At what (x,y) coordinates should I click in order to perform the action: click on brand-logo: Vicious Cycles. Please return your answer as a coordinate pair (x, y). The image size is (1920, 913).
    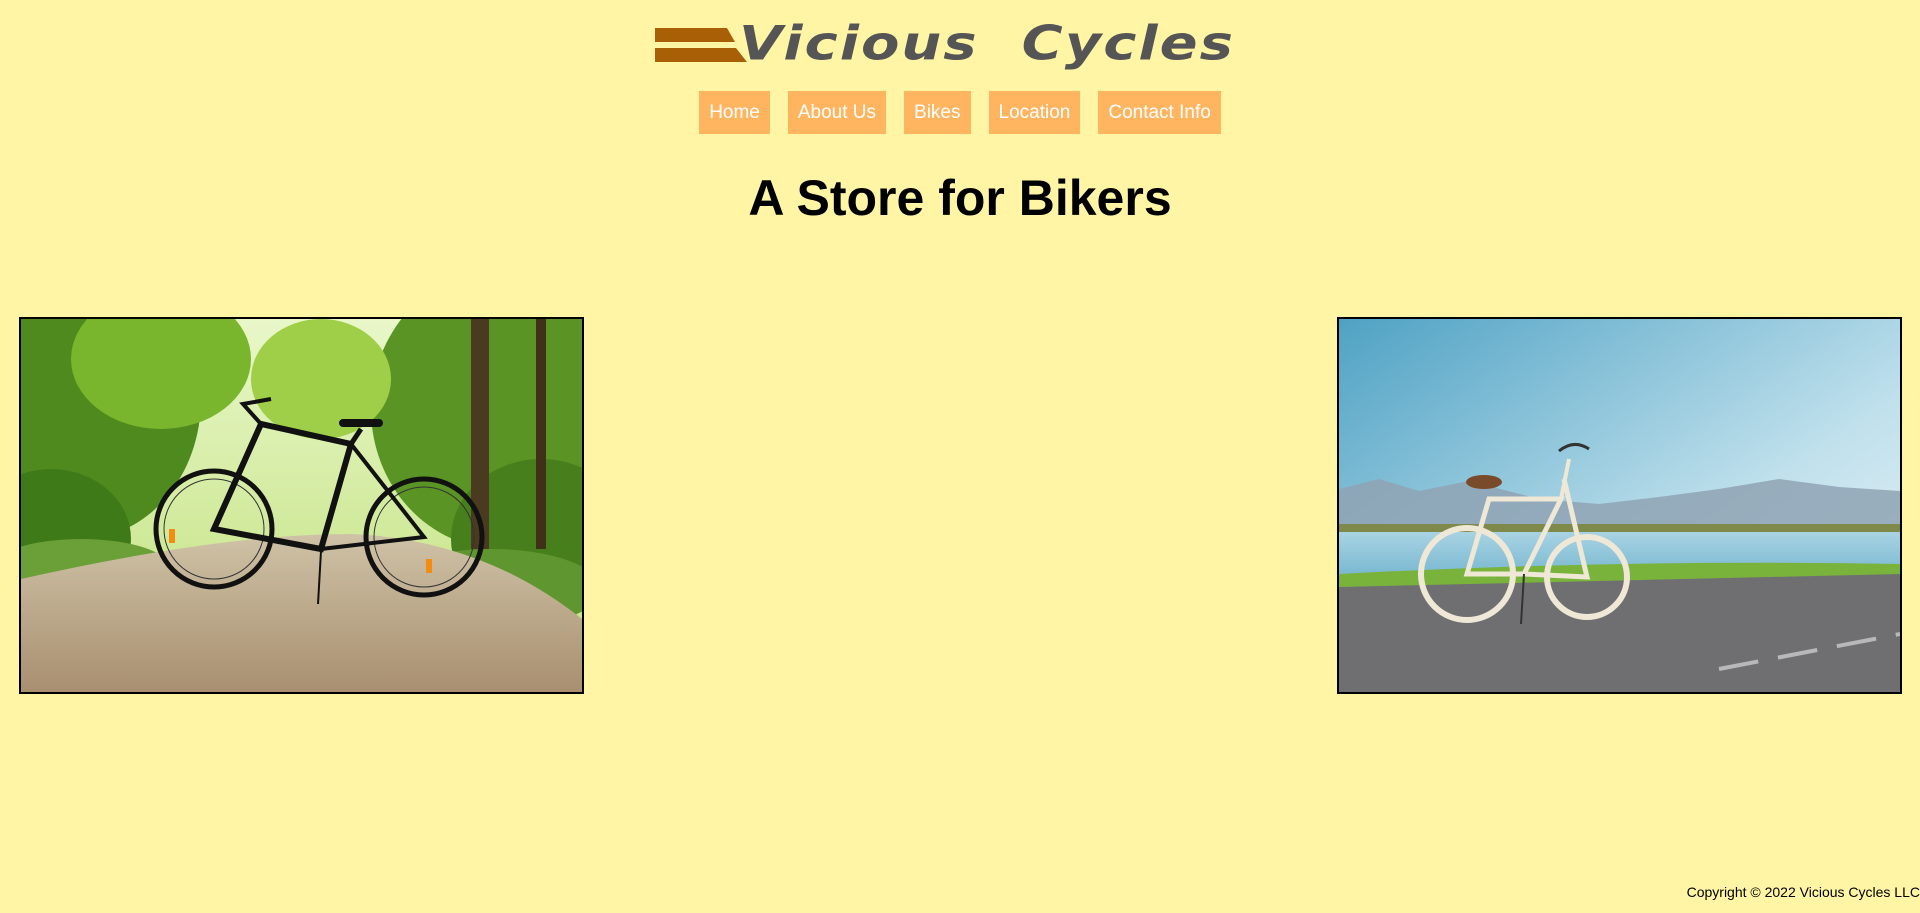
    Looking at the image, I should click on (945, 44).